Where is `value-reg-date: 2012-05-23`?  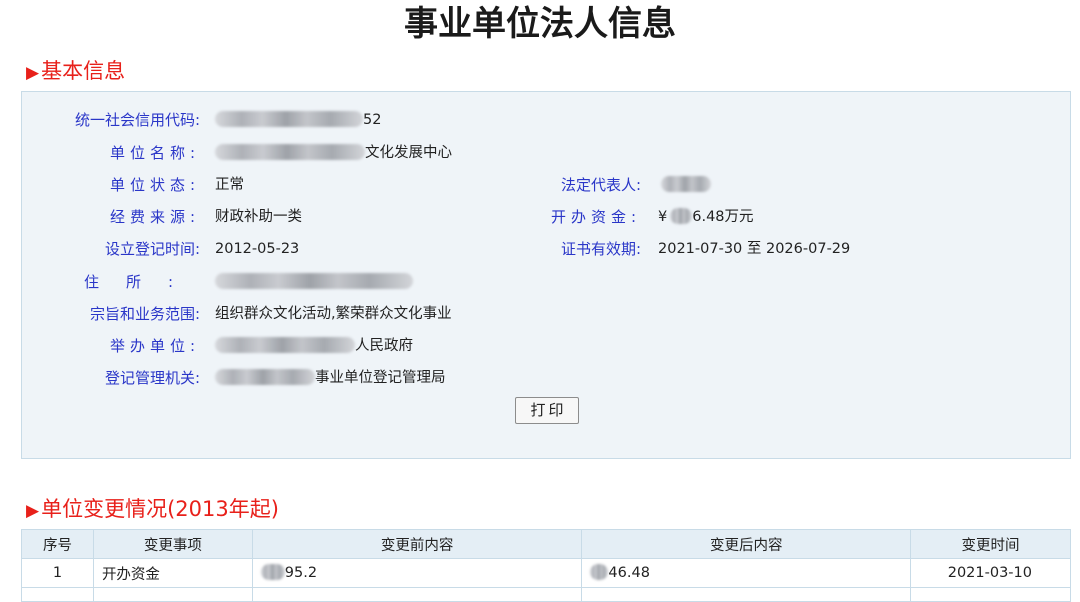 value-reg-date: 2012-05-23 is located at coordinates (257, 249).